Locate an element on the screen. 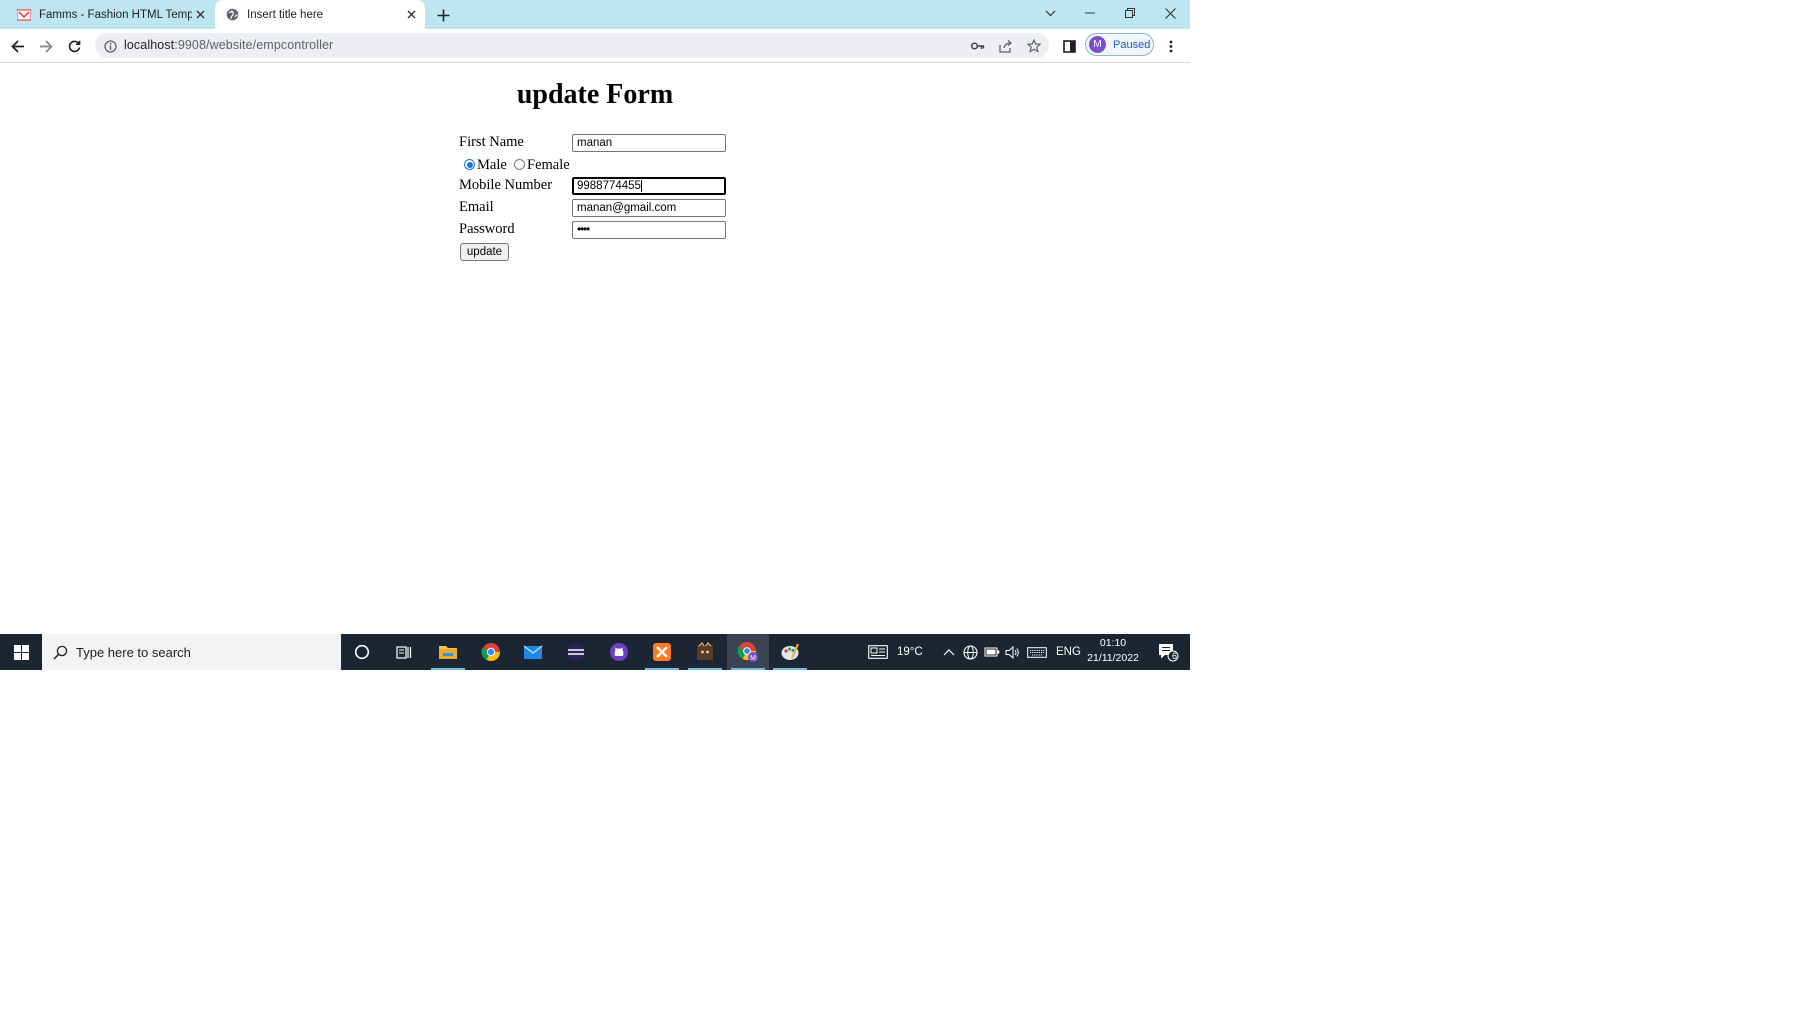 This screenshot has height=1018, width=1800. reload-icon is located at coordinates (74, 46).